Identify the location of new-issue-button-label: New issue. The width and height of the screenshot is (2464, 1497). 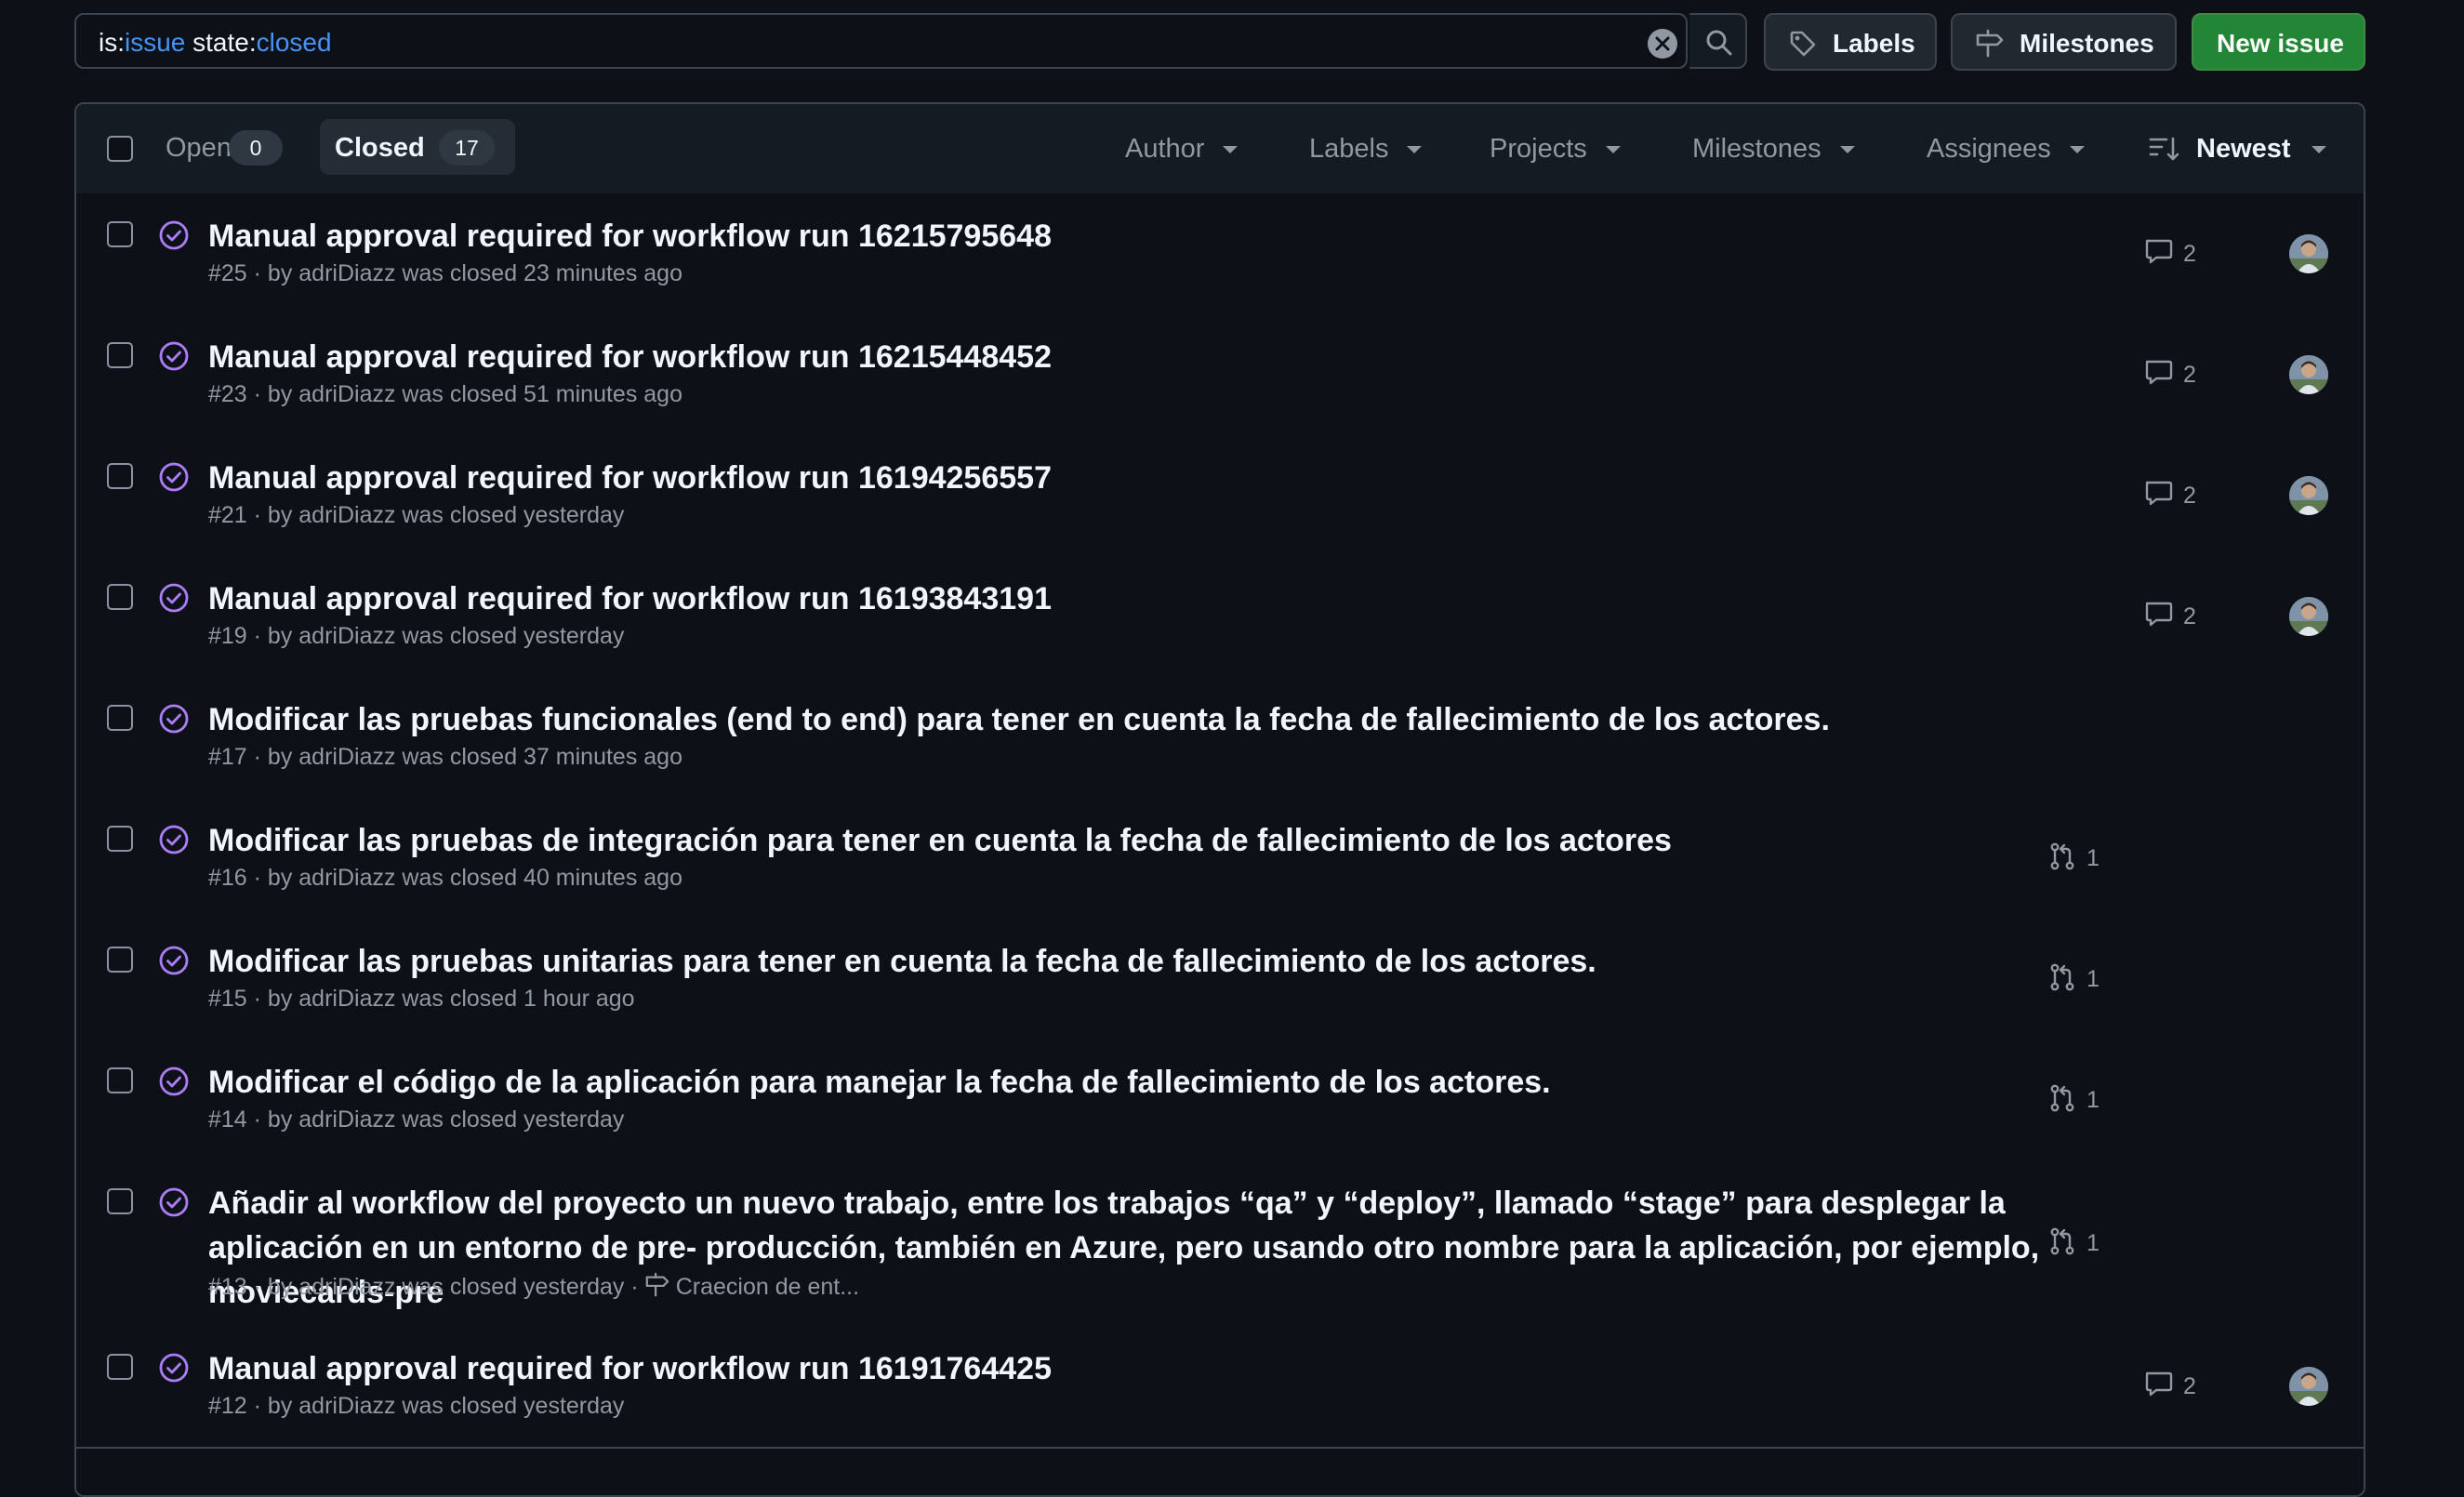
(2280, 43).